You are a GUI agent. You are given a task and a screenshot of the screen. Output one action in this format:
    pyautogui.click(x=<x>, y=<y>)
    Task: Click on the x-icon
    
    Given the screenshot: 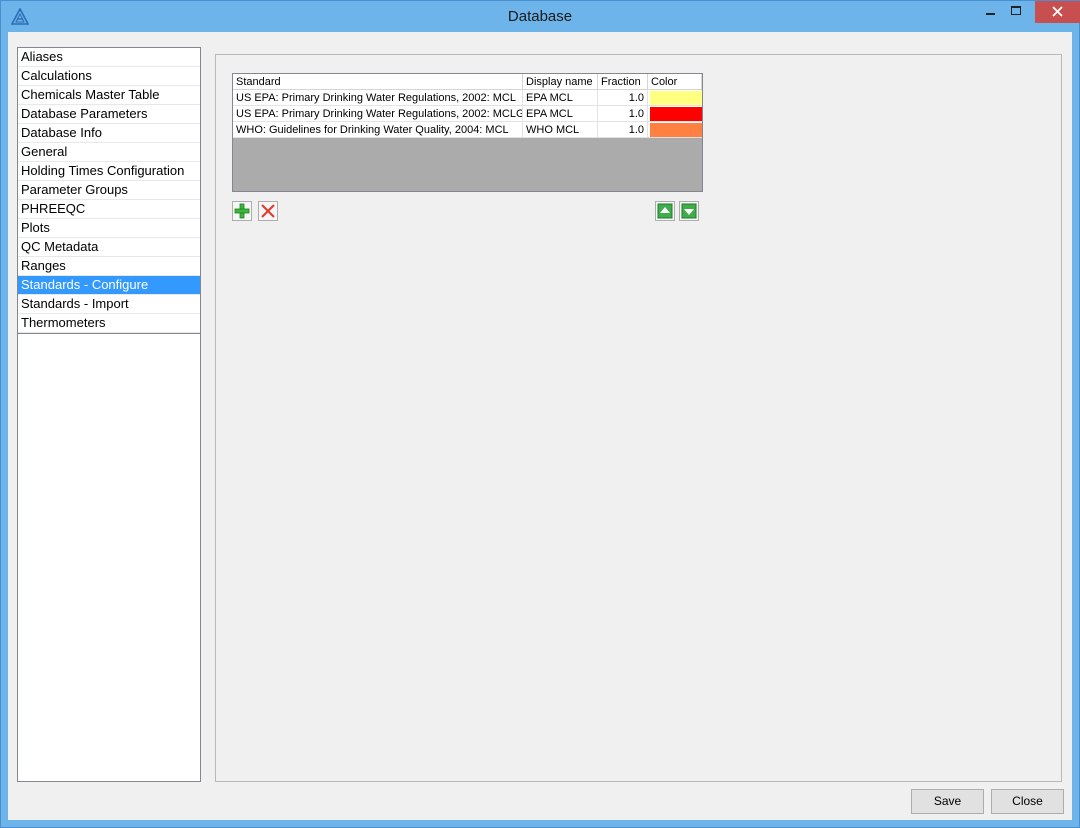 What is the action you would take?
    pyautogui.click(x=268, y=211)
    